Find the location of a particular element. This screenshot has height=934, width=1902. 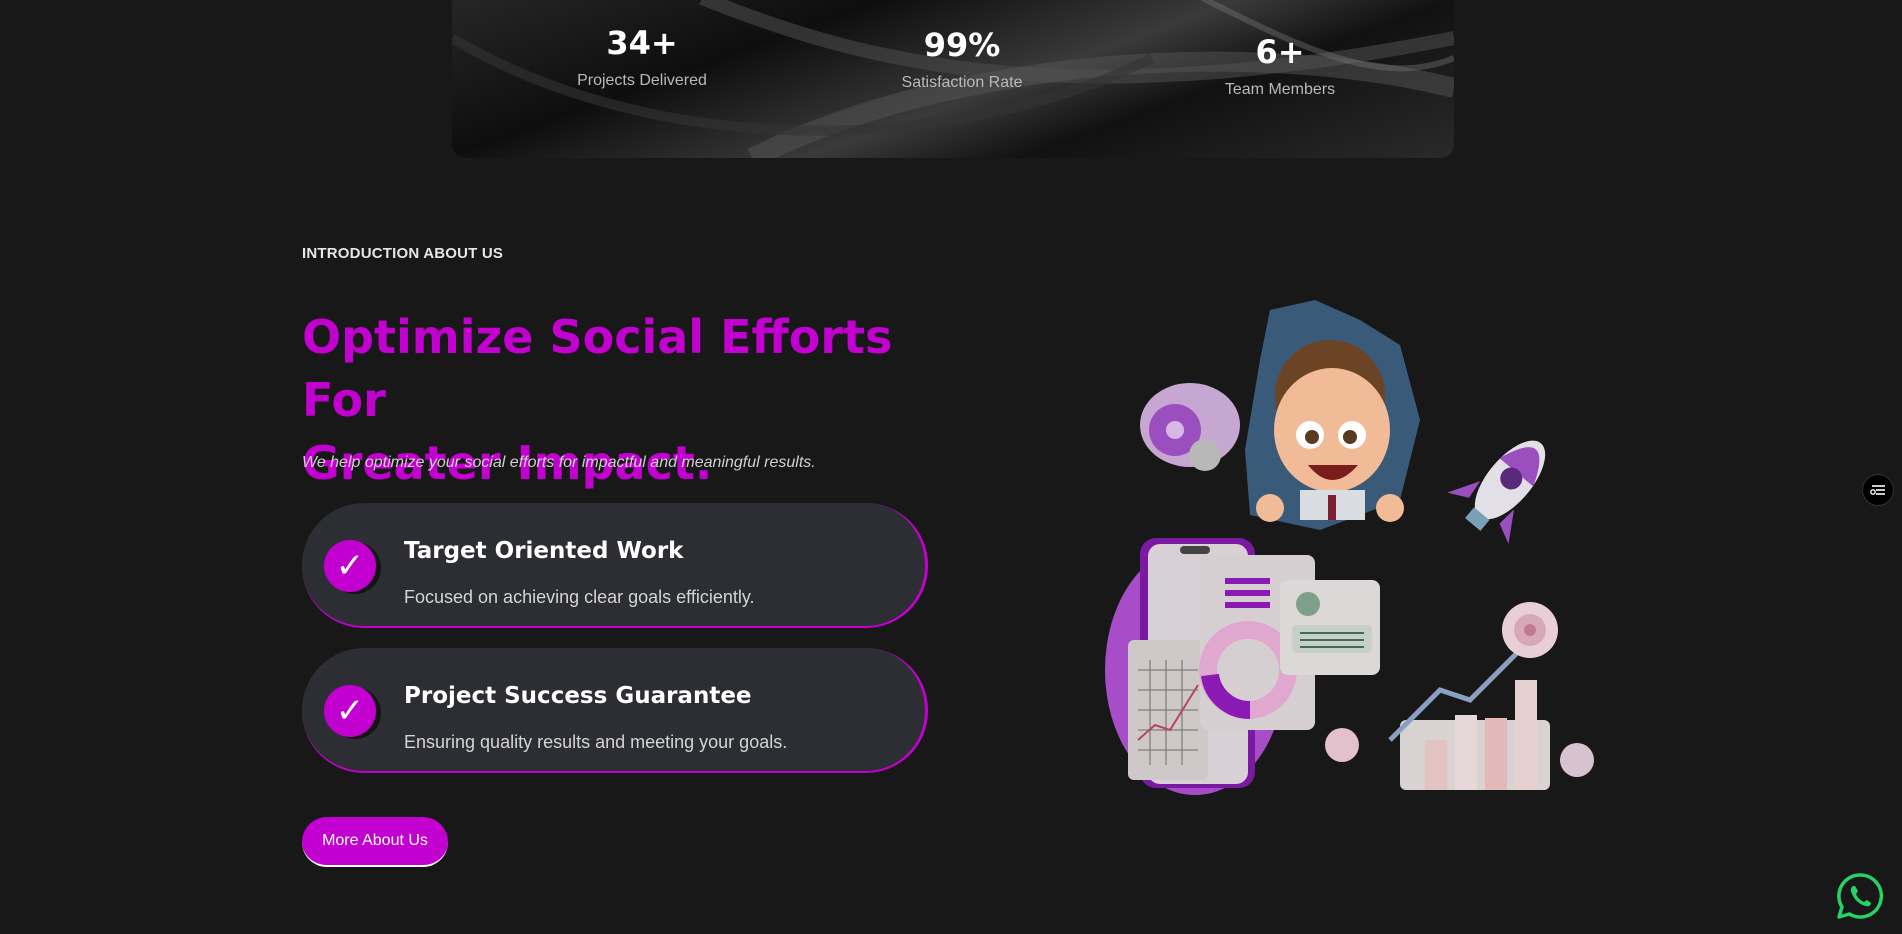

stat-satisfaction: 99% Satisfaction Rate is located at coordinates (962, 59).